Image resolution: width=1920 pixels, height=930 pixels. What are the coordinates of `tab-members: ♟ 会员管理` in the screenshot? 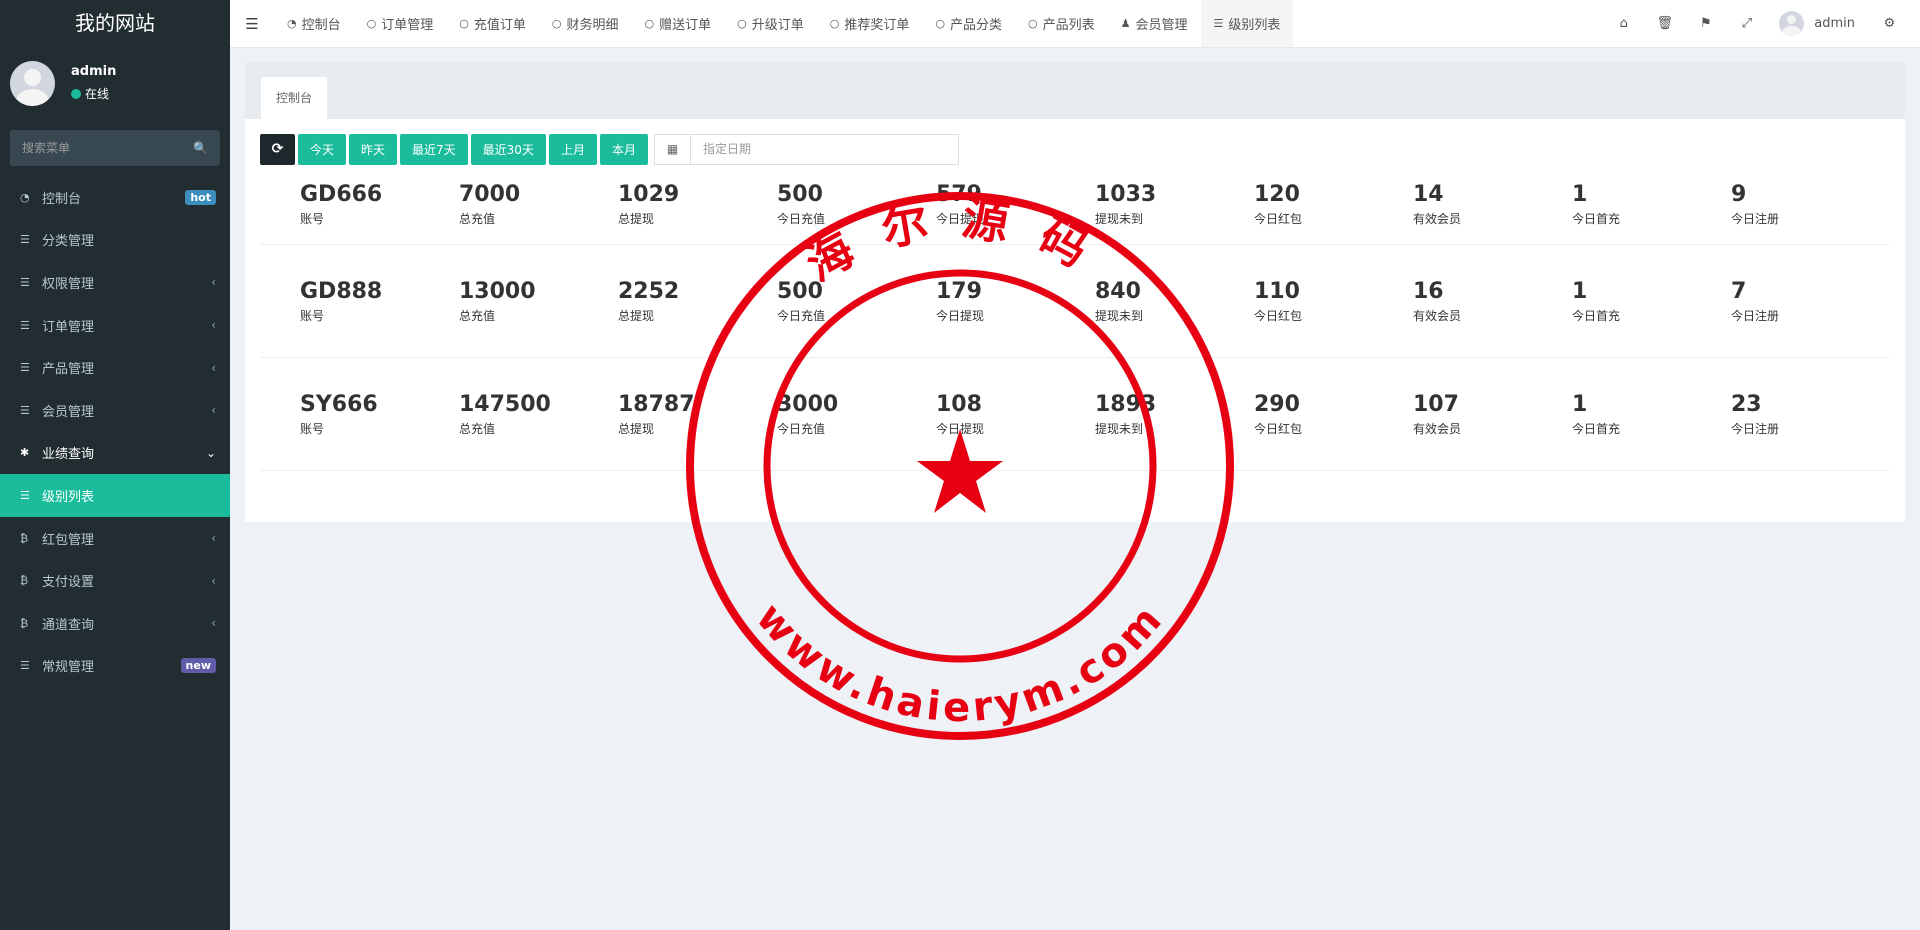 It's located at (1154, 23).